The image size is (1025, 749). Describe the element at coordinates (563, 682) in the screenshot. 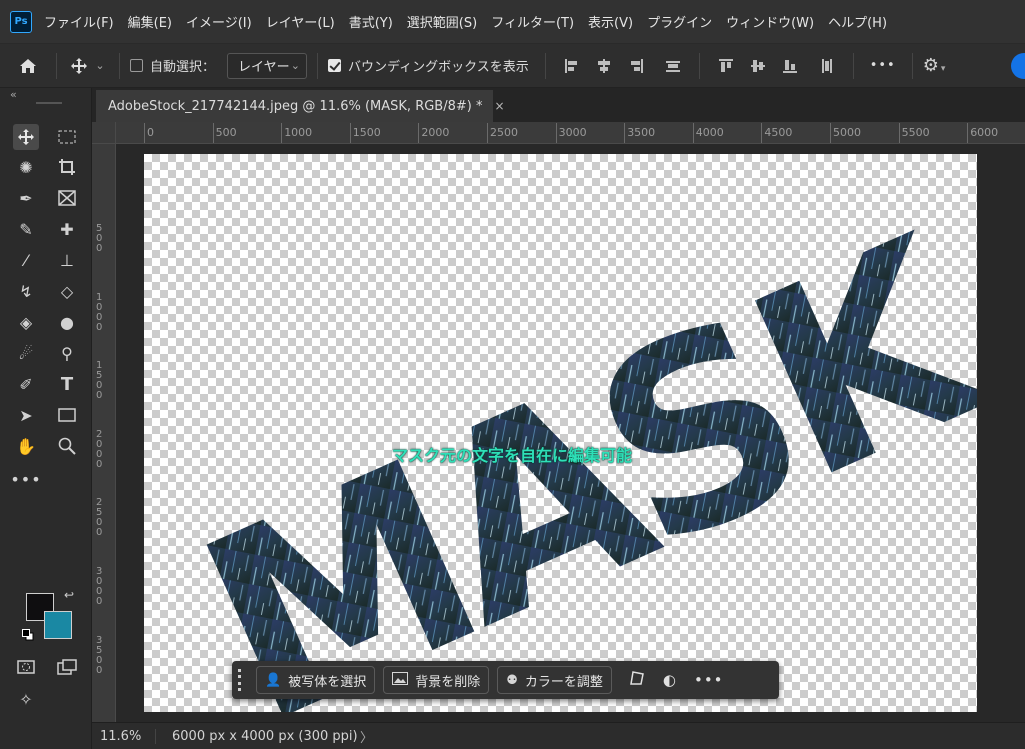

I see `adjust-color-label: カラーを調整` at that location.